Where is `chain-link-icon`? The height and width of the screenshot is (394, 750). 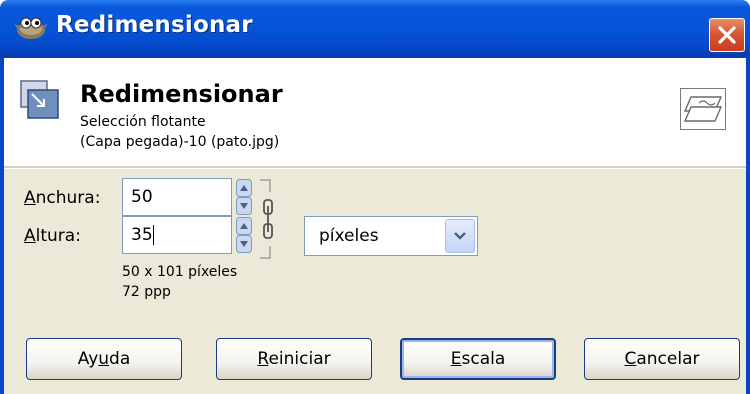
chain-link-icon is located at coordinates (268, 219).